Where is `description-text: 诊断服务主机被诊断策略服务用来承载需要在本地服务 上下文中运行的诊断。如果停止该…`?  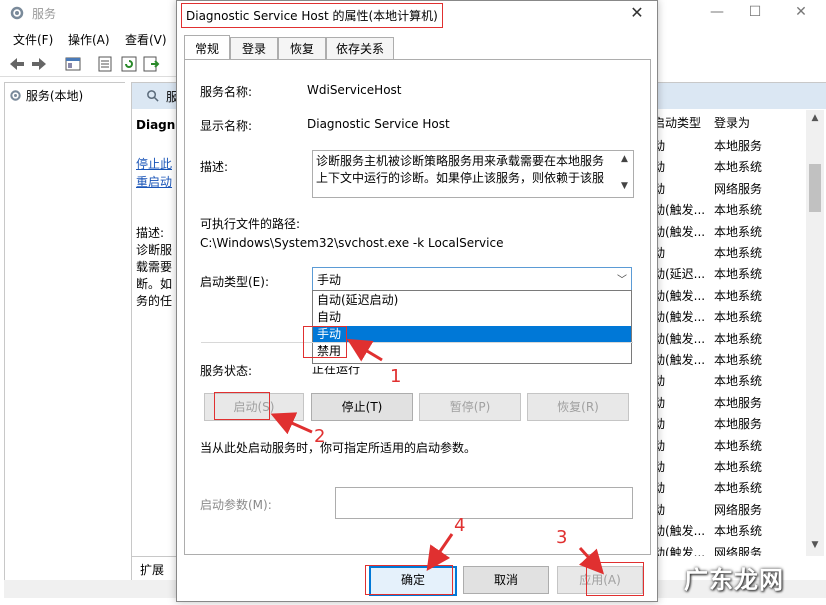
description-text: 诊断服务主机被诊断策略服务用来承载需要在本地服务 上下文中运行的诊断。如果停止该… is located at coordinates (460, 169).